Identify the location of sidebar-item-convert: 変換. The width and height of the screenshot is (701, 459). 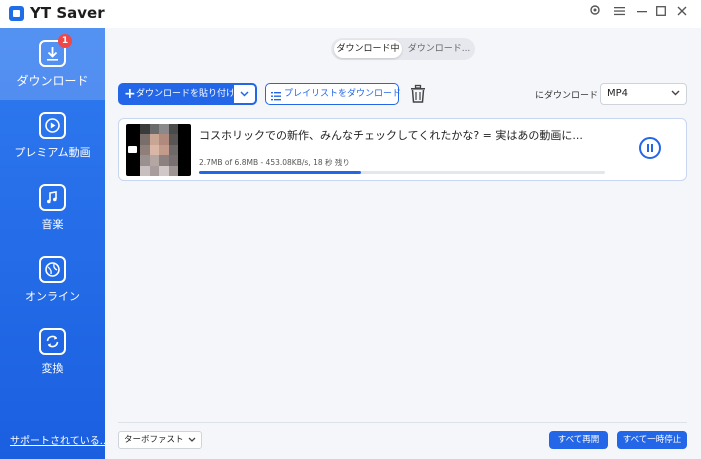
(52, 352).